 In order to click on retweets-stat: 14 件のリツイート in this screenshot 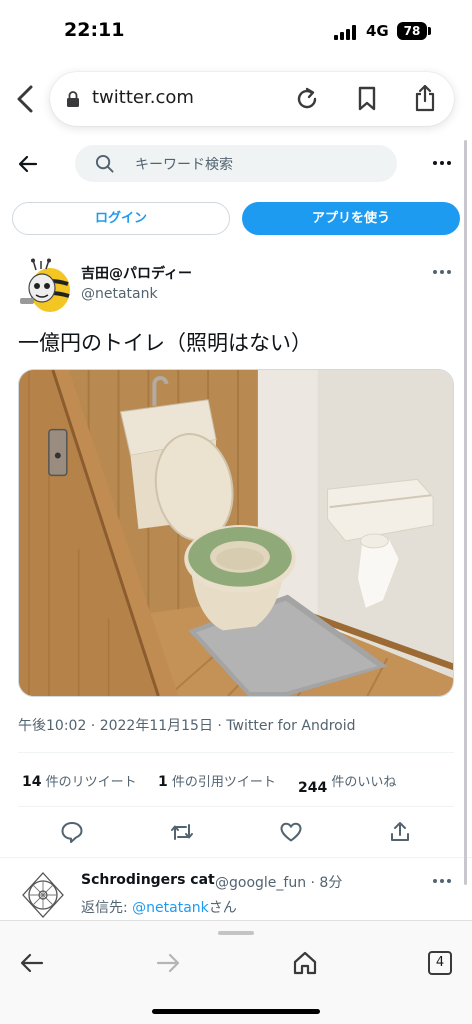, I will do `click(79, 780)`.